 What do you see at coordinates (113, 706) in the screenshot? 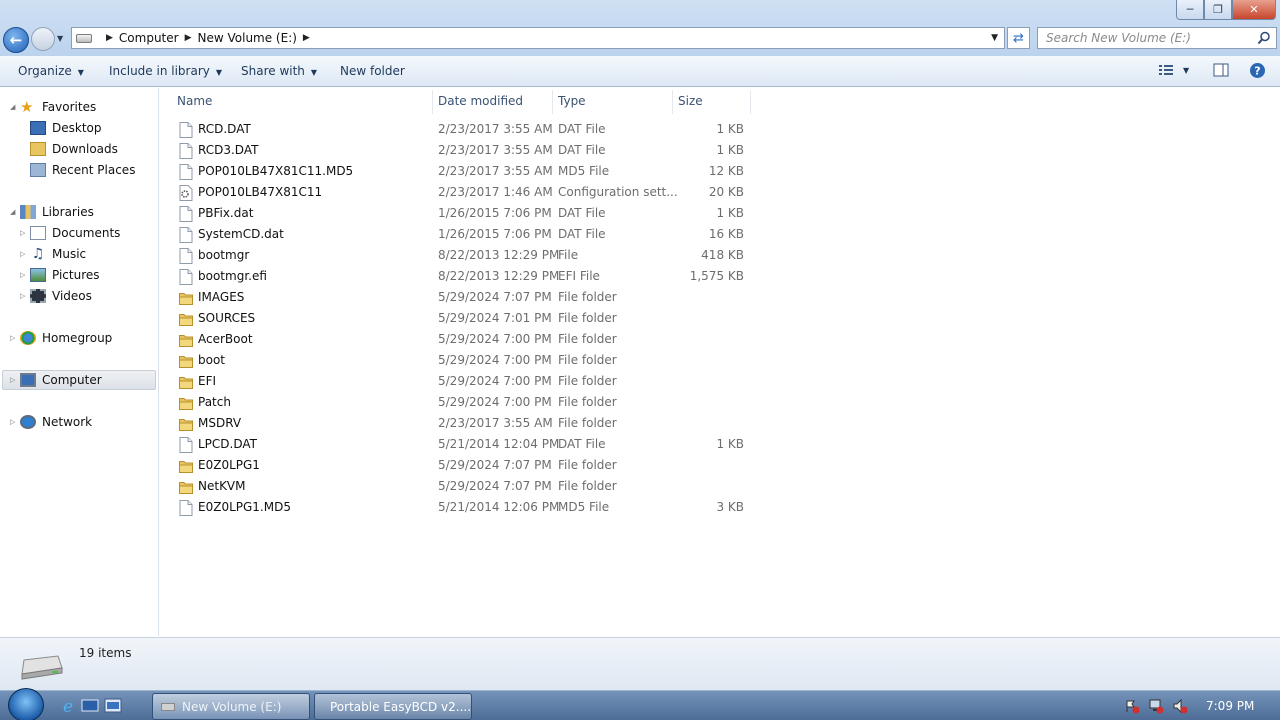
I see `explorer-shortcut-icon` at bounding box center [113, 706].